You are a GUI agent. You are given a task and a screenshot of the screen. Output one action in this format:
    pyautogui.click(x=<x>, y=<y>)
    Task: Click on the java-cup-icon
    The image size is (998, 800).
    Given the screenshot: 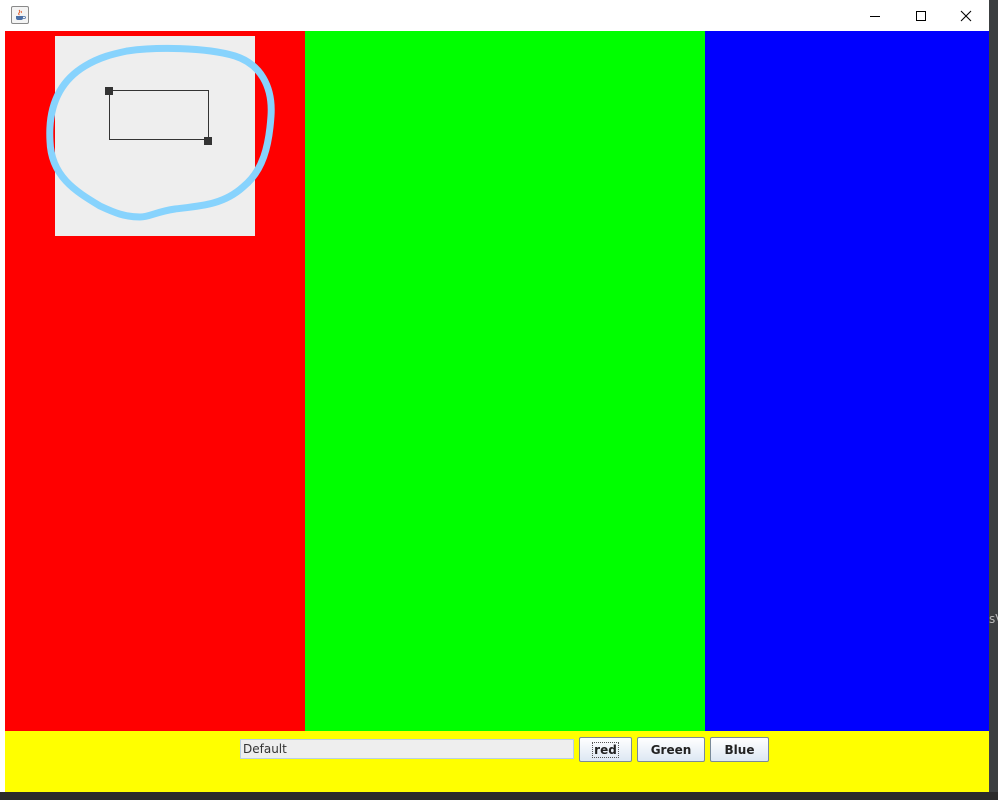 What is the action you would take?
    pyautogui.click(x=20, y=15)
    